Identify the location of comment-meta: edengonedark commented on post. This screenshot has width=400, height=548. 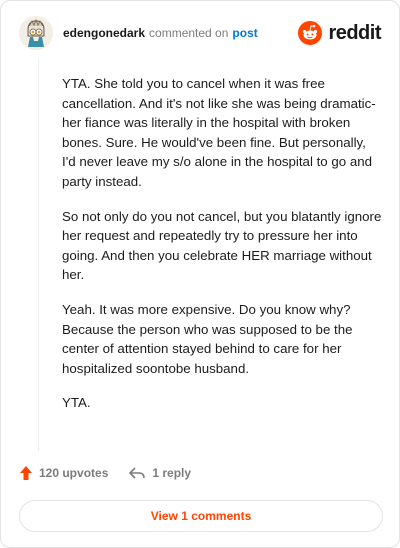
(160, 33).